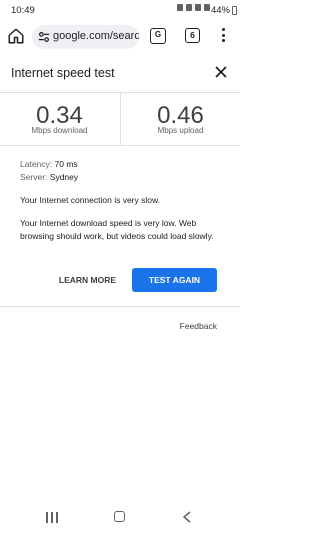 The image size is (320, 533). I want to click on url-text: google.com/searc, so click(96, 36).